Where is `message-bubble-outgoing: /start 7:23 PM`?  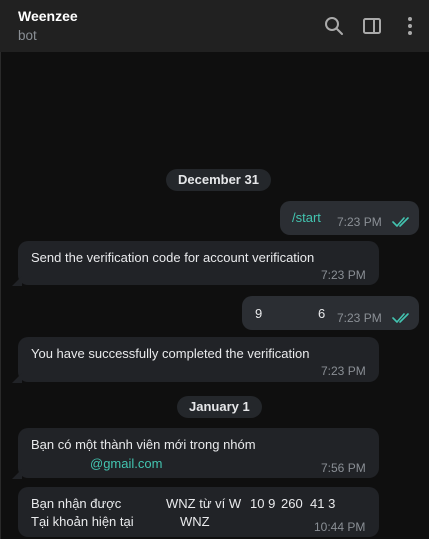
message-bubble-outgoing: /start 7:23 PM is located at coordinates (349, 218).